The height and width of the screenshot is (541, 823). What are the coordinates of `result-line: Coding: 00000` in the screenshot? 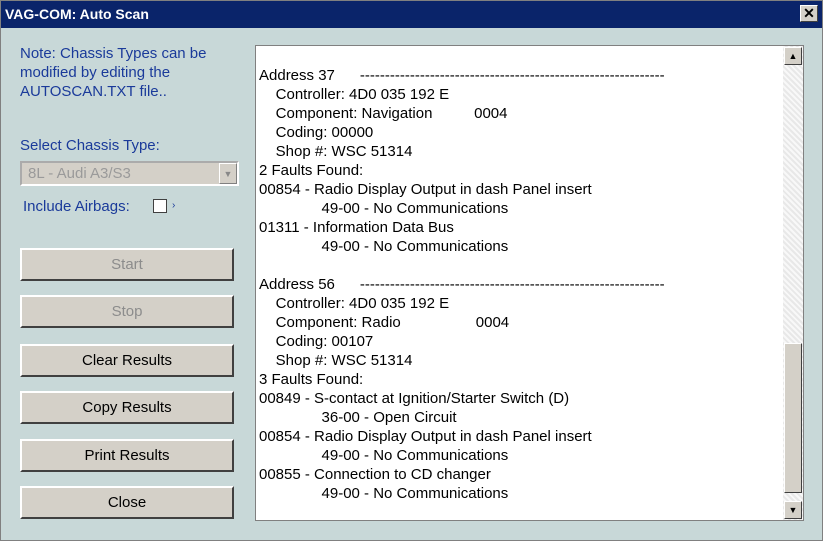 It's located at (316, 132).